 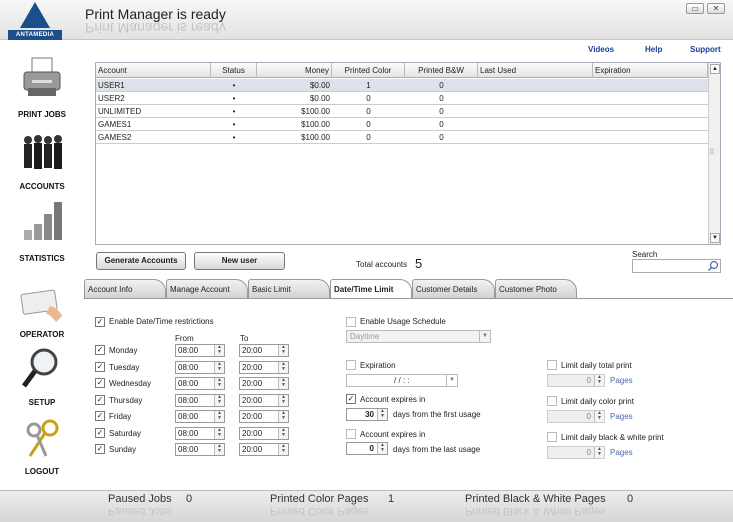 I want to click on day-checkbox-thursday: ✓, so click(x=100, y=399).